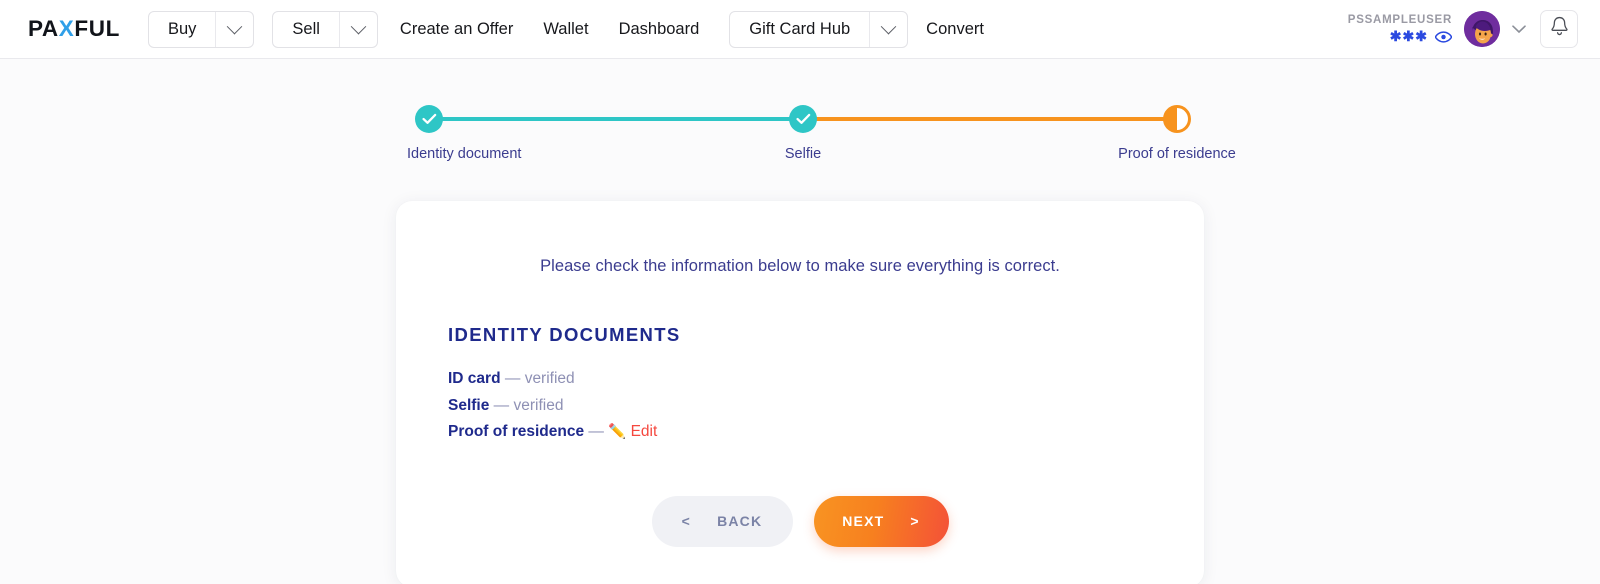  I want to click on stepper-node-selfie, so click(803, 119).